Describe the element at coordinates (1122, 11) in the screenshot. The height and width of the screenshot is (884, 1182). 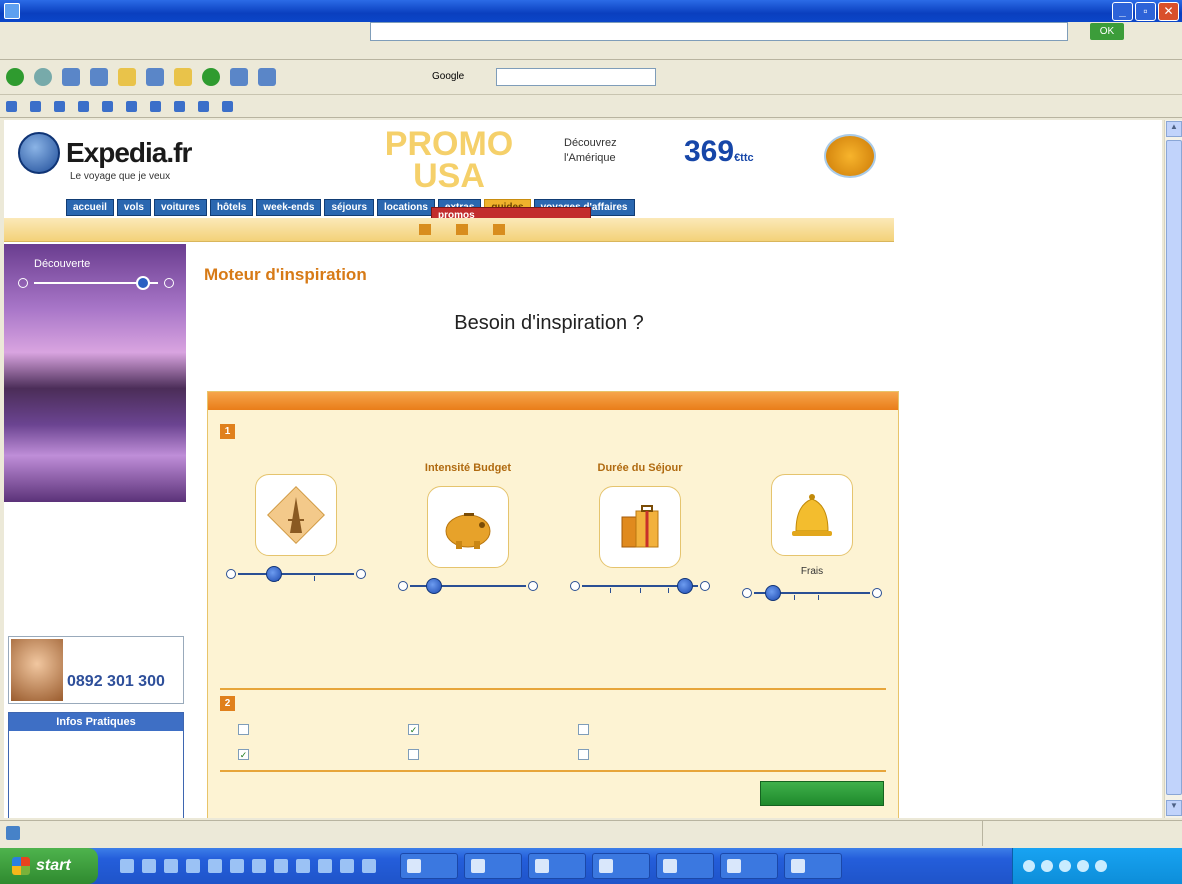
I see `minimize-button: _` at that location.